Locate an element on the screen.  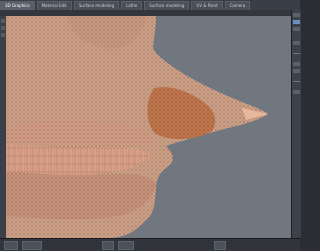
status-bar is located at coordinates (150, 244).